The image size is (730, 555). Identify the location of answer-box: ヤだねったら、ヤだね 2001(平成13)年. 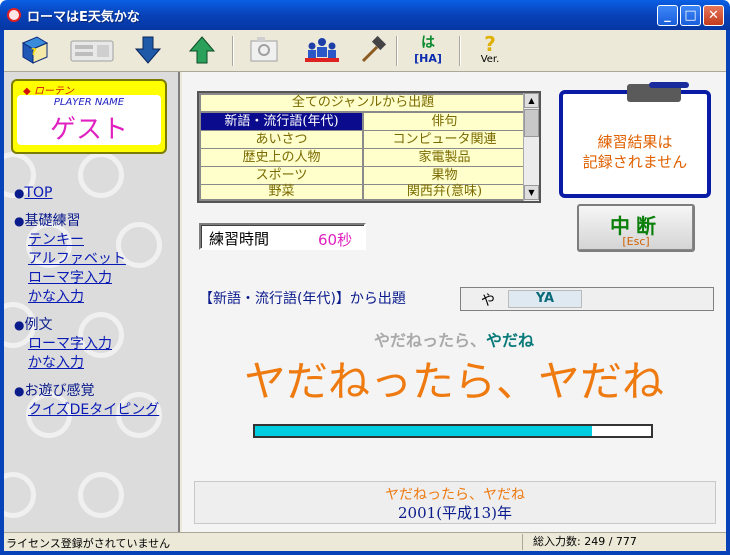
(455, 502).